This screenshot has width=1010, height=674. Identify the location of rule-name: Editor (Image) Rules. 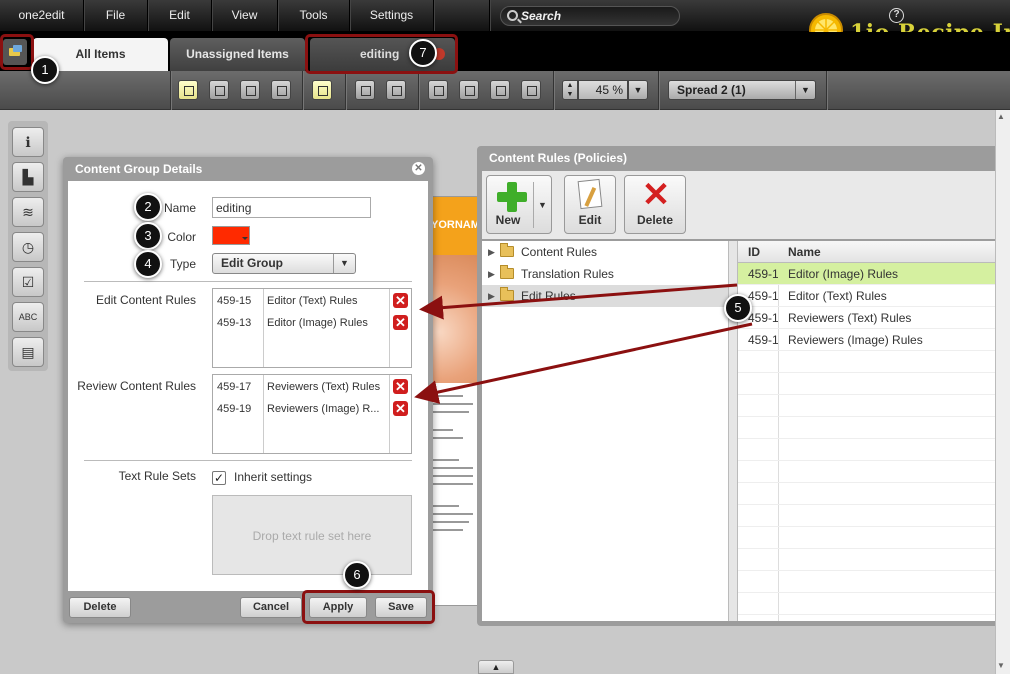
(843, 274).